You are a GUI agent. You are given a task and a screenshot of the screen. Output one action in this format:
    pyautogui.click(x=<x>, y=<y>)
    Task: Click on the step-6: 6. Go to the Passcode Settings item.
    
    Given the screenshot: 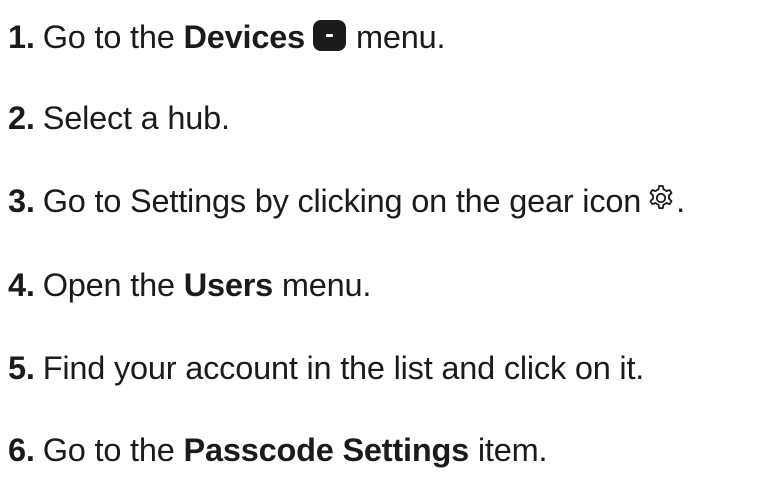 What is the action you would take?
    pyautogui.click(x=278, y=450)
    